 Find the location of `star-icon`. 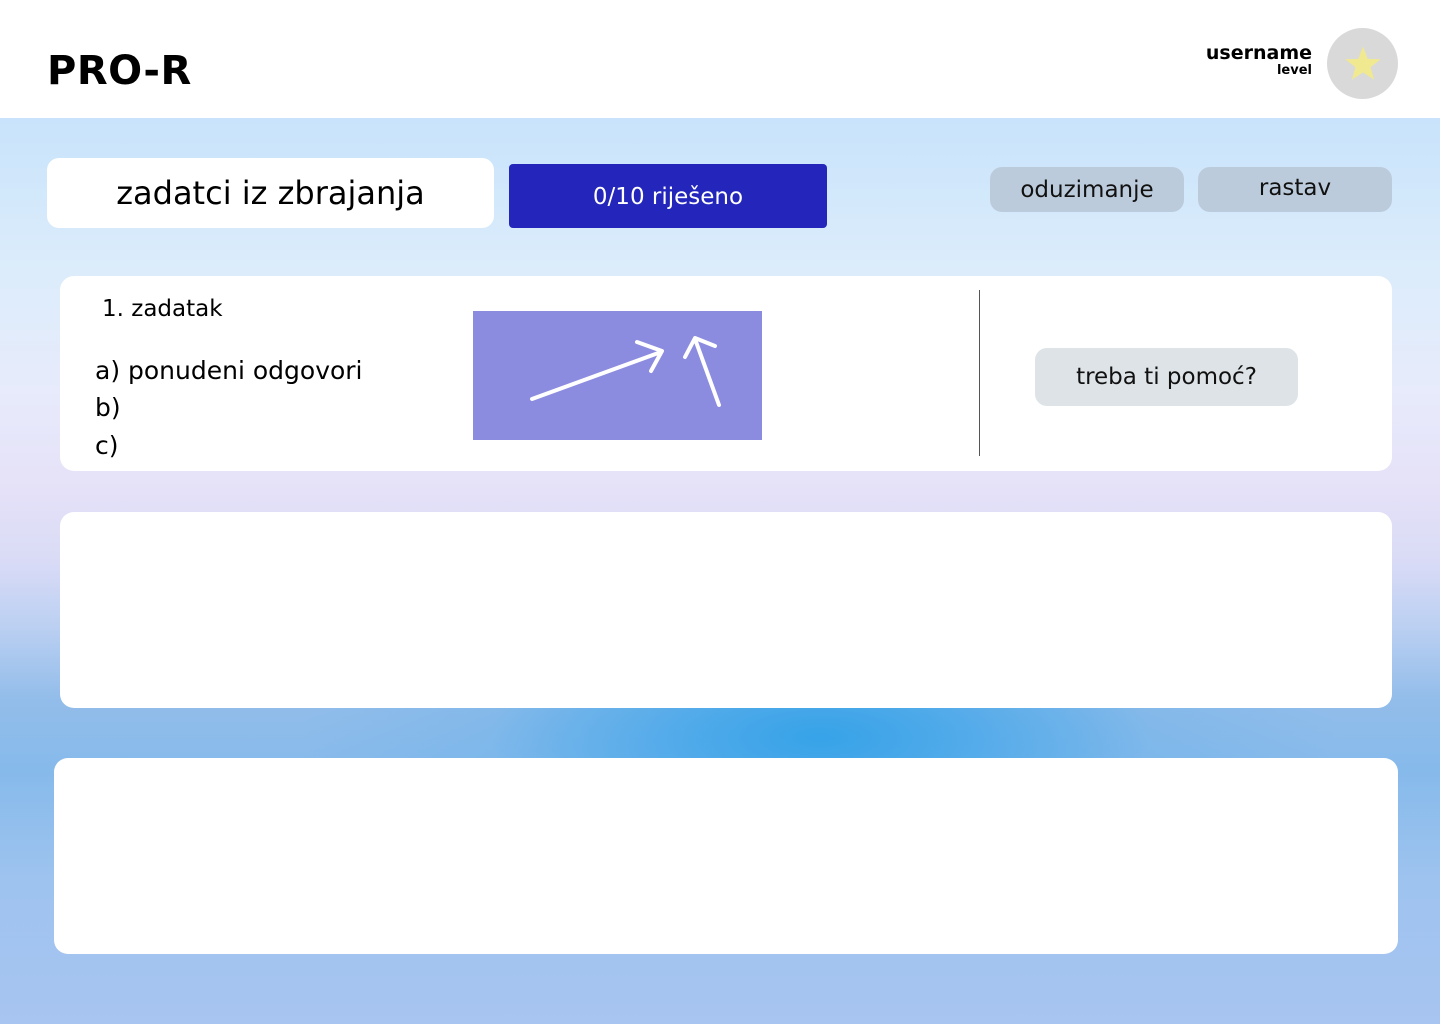

star-icon is located at coordinates (1362, 63).